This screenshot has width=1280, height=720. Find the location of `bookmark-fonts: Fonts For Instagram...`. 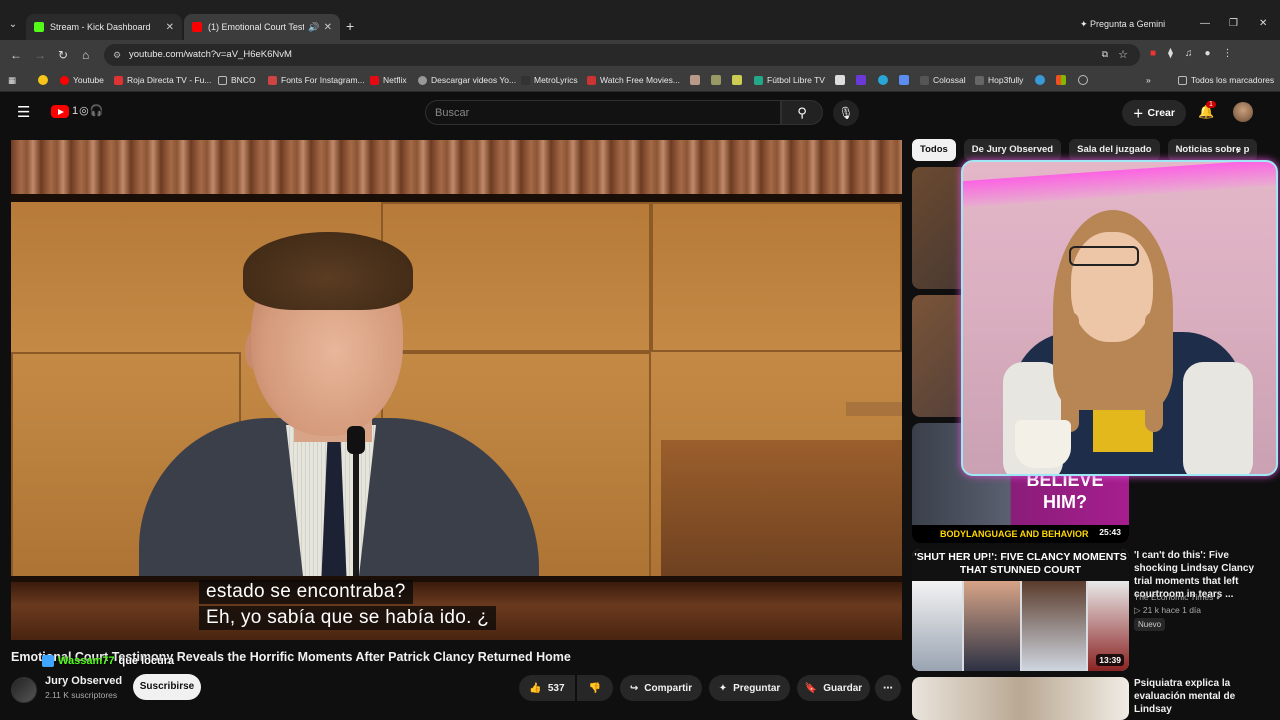

bookmark-fonts: Fonts For Instagram... is located at coordinates (316, 80).